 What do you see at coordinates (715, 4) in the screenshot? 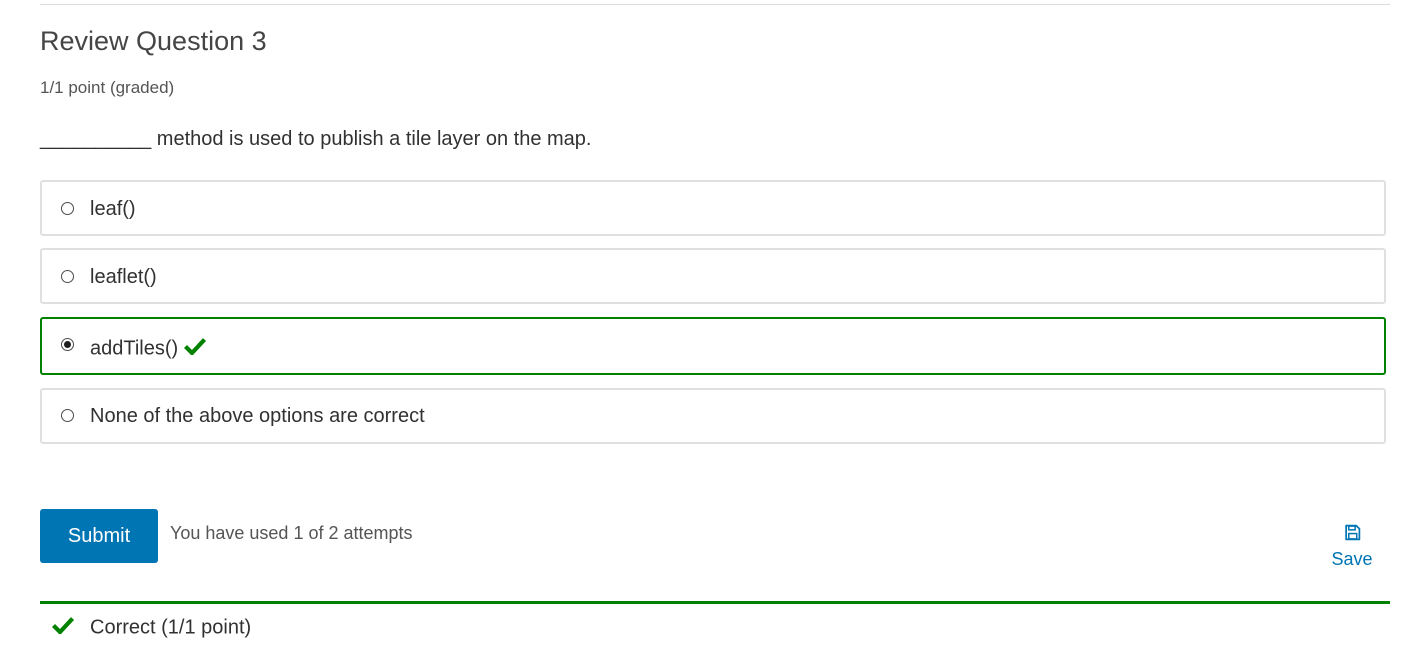
I see `top-divider` at bounding box center [715, 4].